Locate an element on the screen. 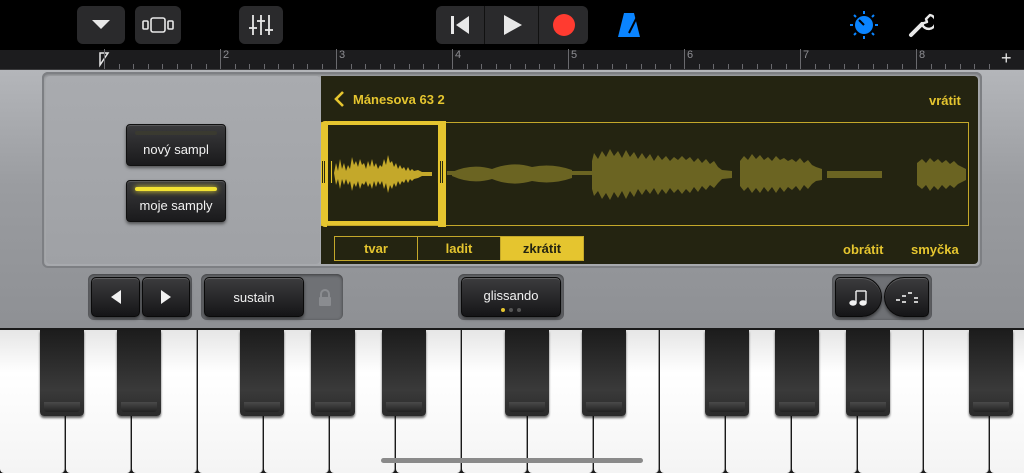 The height and width of the screenshot is (473, 1024). metronome-button is located at coordinates (629, 25).